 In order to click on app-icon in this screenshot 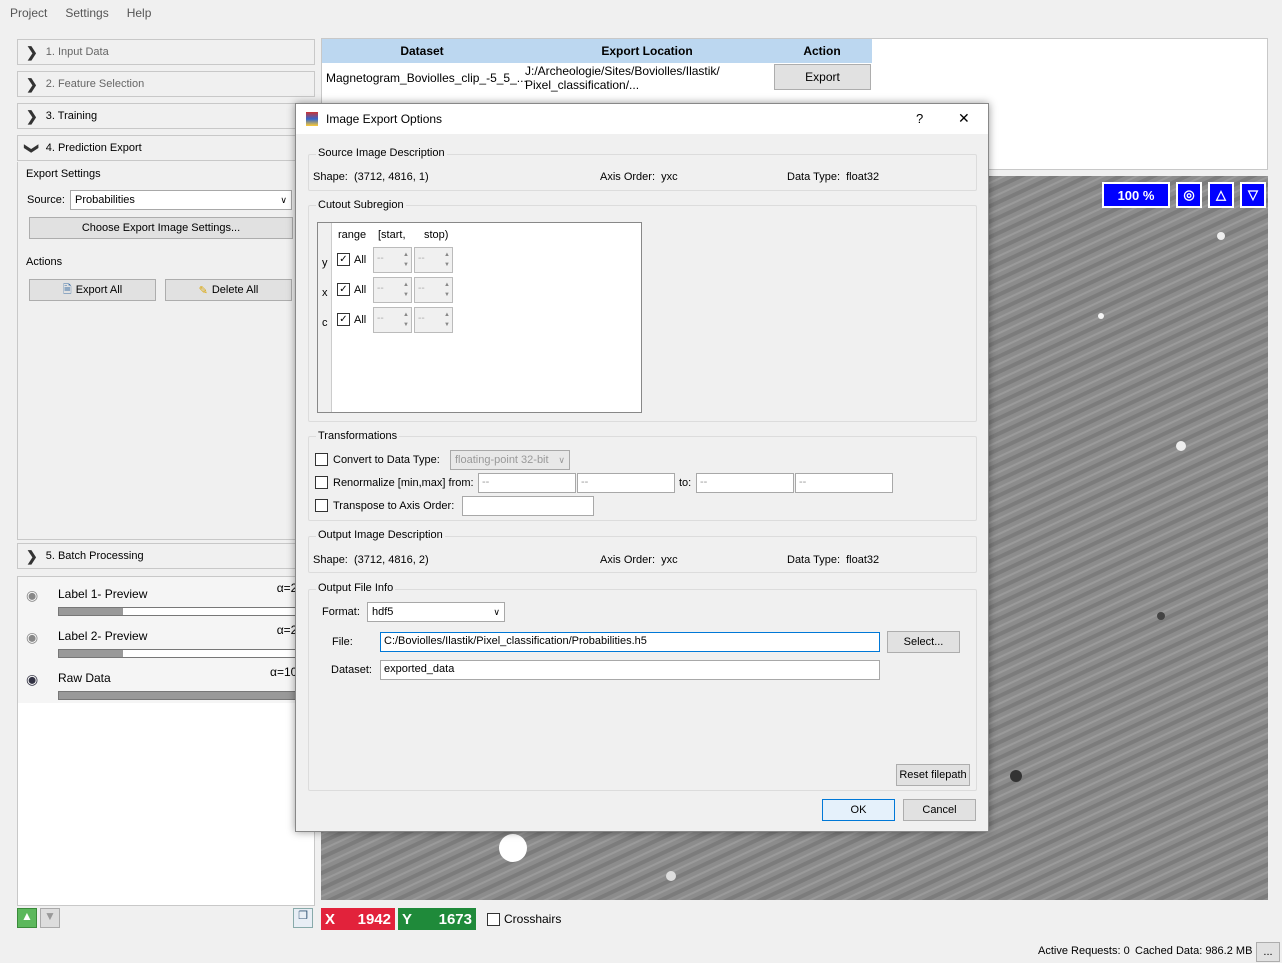, I will do `click(312, 119)`.